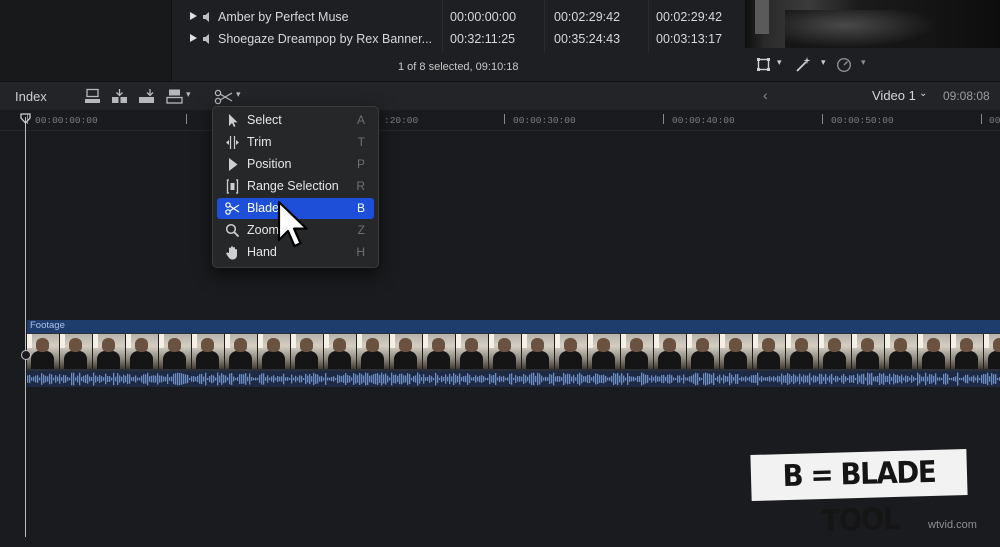  What do you see at coordinates (360, 164) in the screenshot?
I see `shortcut-key: P` at bounding box center [360, 164].